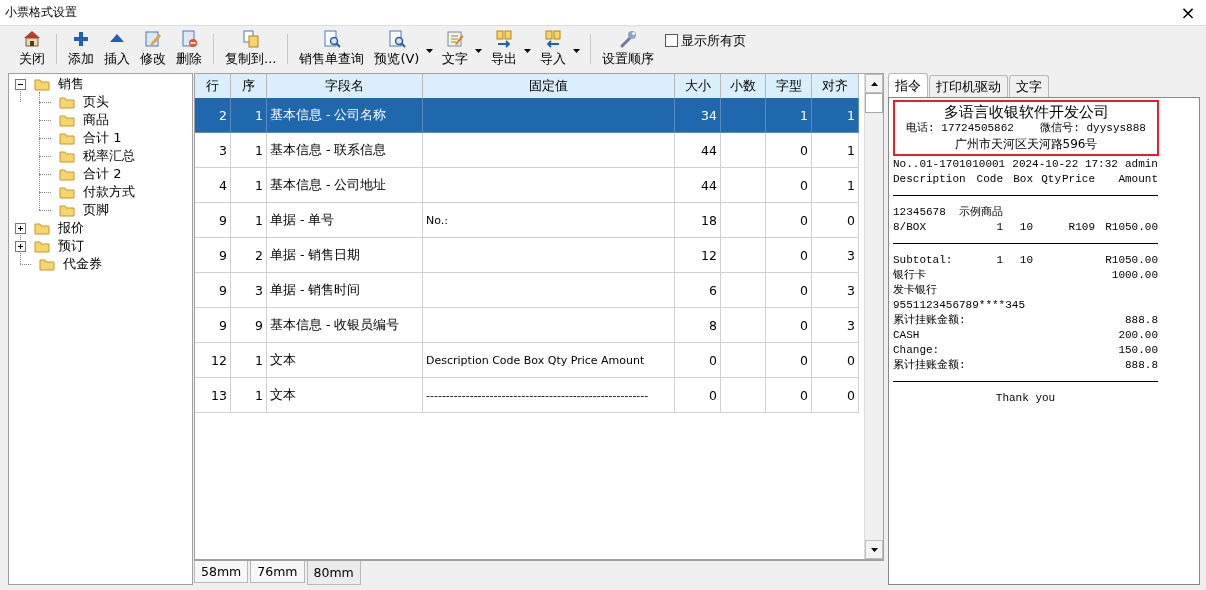 The width and height of the screenshot is (1206, 590). Describe the element at coordinates (213, 86) in the screenshot. I see `column-header: 行` at that location.